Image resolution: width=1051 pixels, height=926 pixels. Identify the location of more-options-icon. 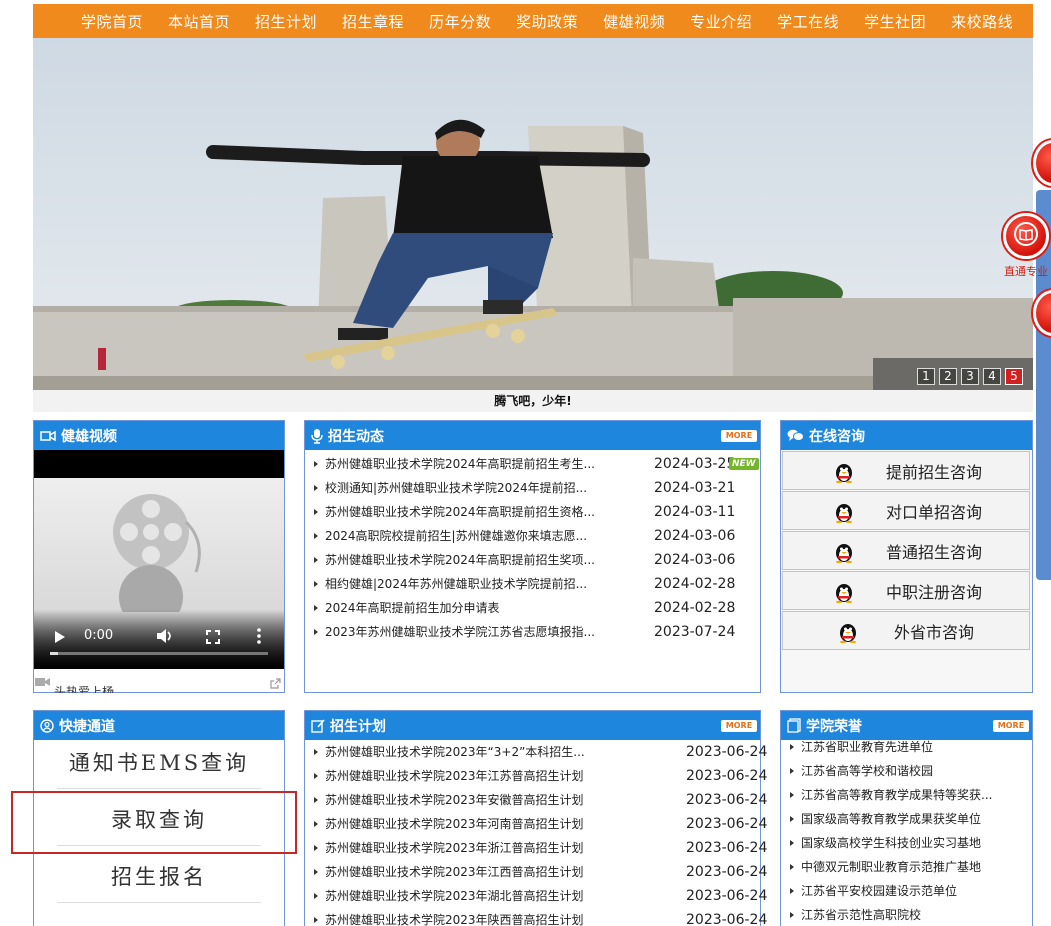
(259, 638).